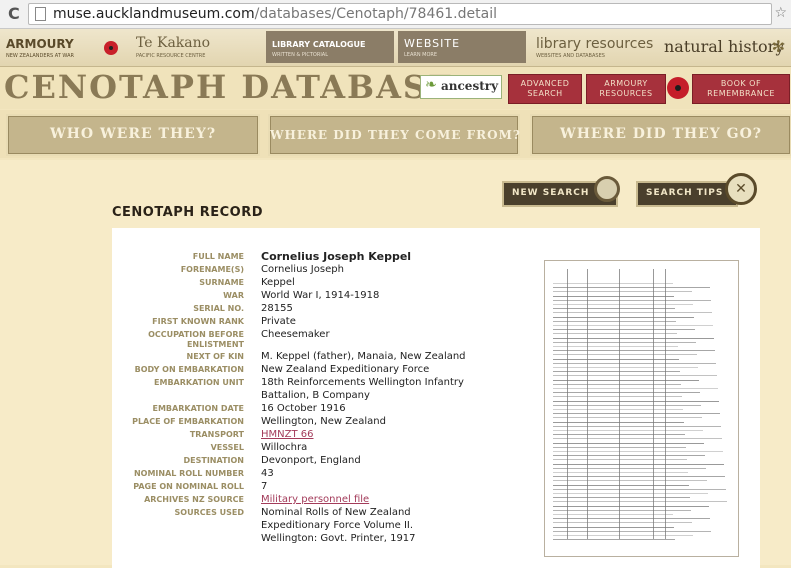 Image resolution: width=791 pixels, height=568 pixels. I want to click on nominal-roll-image, so click(641, 408).